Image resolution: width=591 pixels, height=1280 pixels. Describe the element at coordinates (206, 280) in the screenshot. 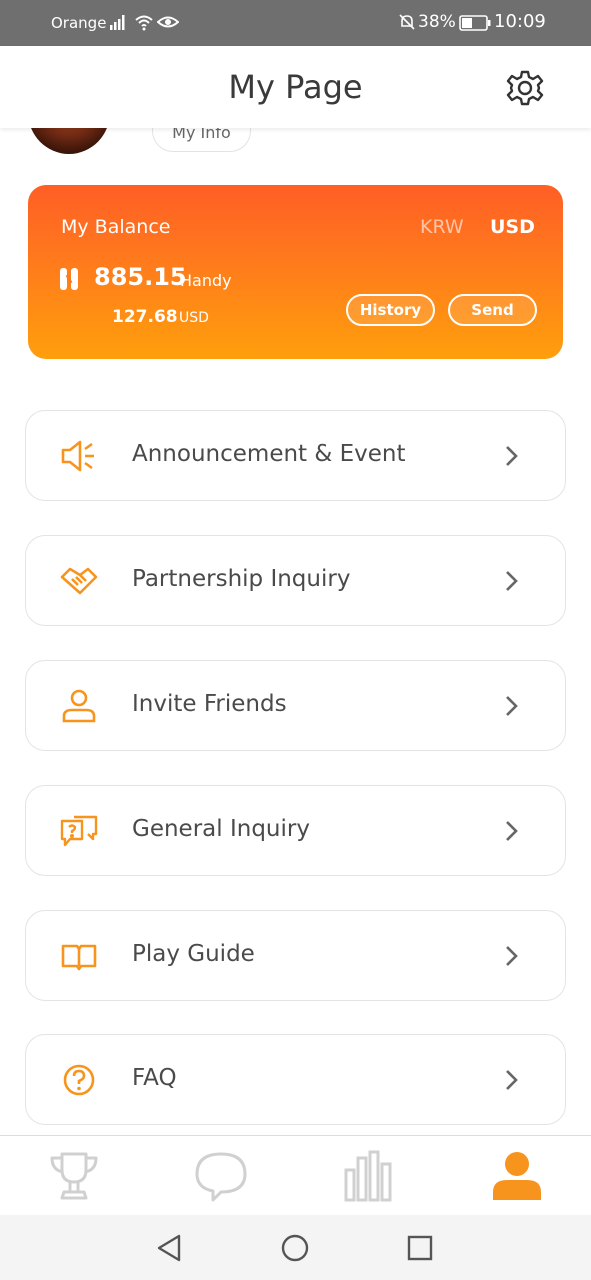

I see `balance-unit: Handy` at that location.